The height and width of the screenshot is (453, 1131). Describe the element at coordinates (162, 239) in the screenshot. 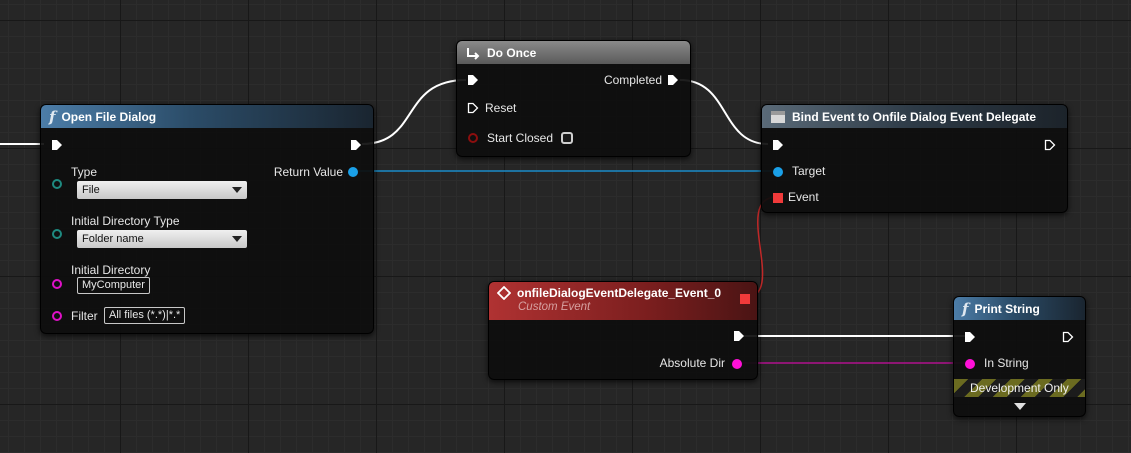

I see `initial-directory-type-dropdown: Folder name` at that location.